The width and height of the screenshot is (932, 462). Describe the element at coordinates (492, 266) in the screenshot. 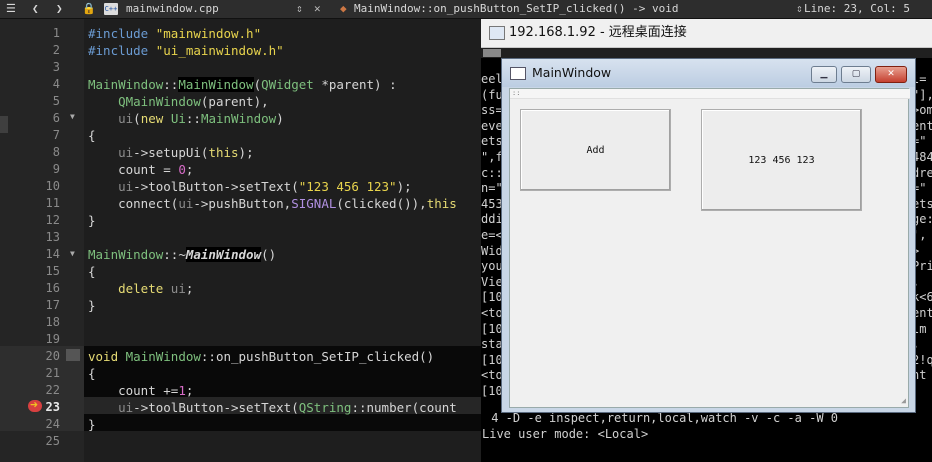

I see `console-line: you` at that location.